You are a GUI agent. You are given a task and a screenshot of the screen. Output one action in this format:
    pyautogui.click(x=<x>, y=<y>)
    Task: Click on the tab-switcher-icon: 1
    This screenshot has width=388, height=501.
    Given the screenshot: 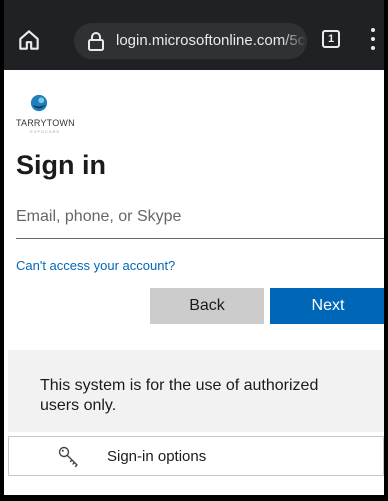 What is the action you would take?
    pyautogui.click(x=331, y=39)
    